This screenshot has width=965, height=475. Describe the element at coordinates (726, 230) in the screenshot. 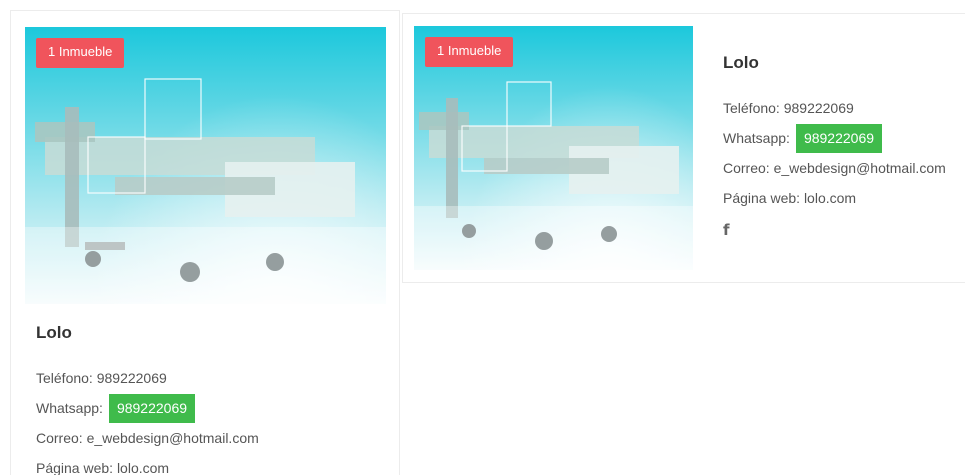

I see `facebook-icon: f` at that location.